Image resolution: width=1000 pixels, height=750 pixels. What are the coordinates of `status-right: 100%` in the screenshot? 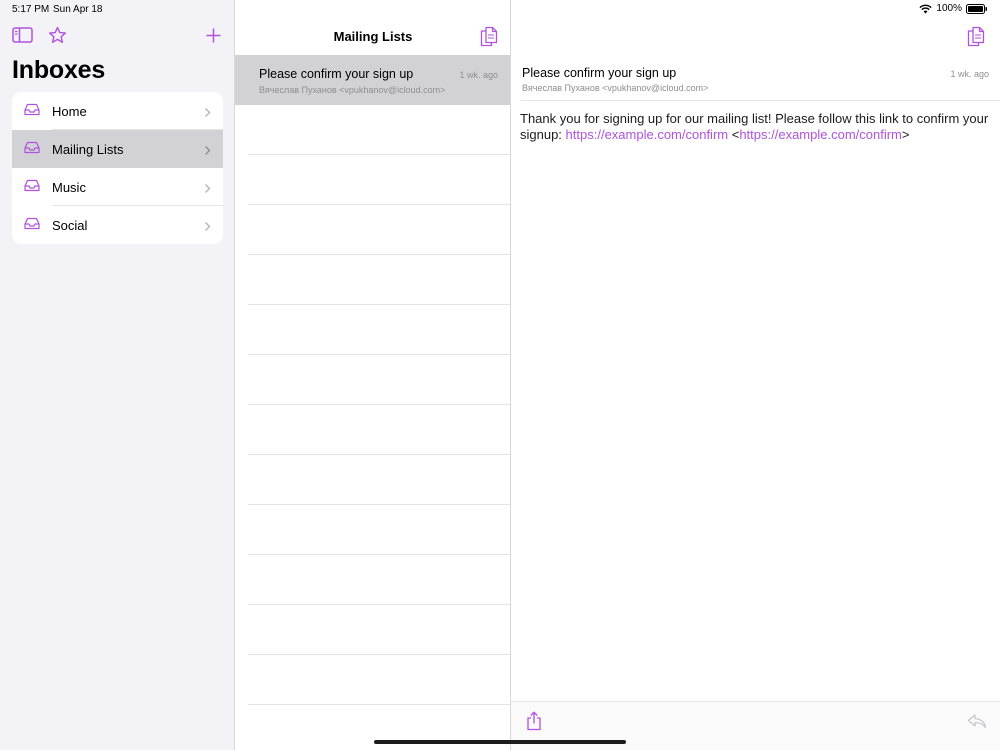 It's located at (953, 8).